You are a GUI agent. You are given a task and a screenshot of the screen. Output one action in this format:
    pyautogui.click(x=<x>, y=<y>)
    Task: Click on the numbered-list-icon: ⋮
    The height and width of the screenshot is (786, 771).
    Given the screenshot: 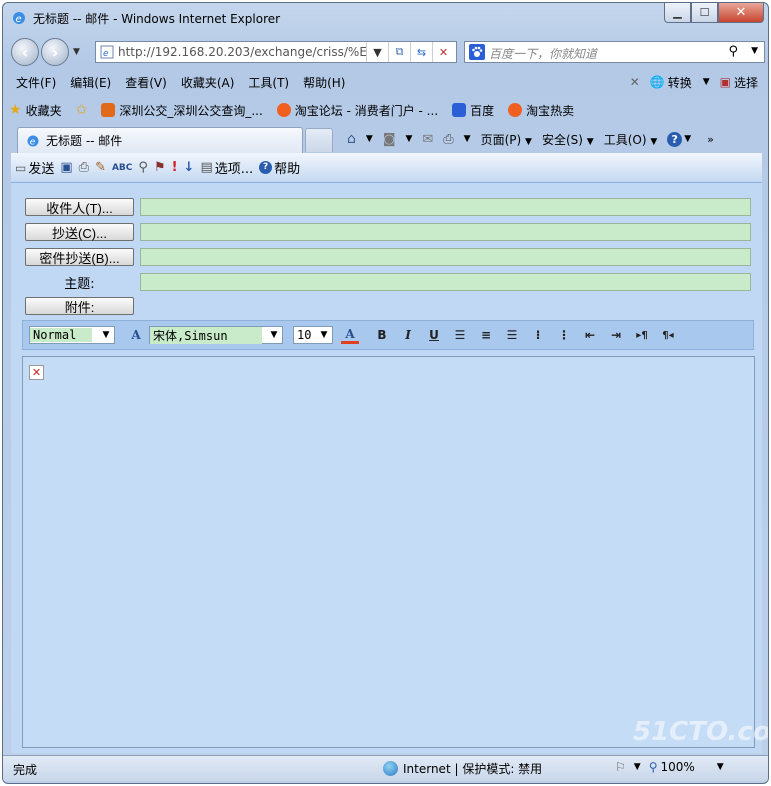 What is the action you would take?
    pyautogui.click(x=564, y=335)
    